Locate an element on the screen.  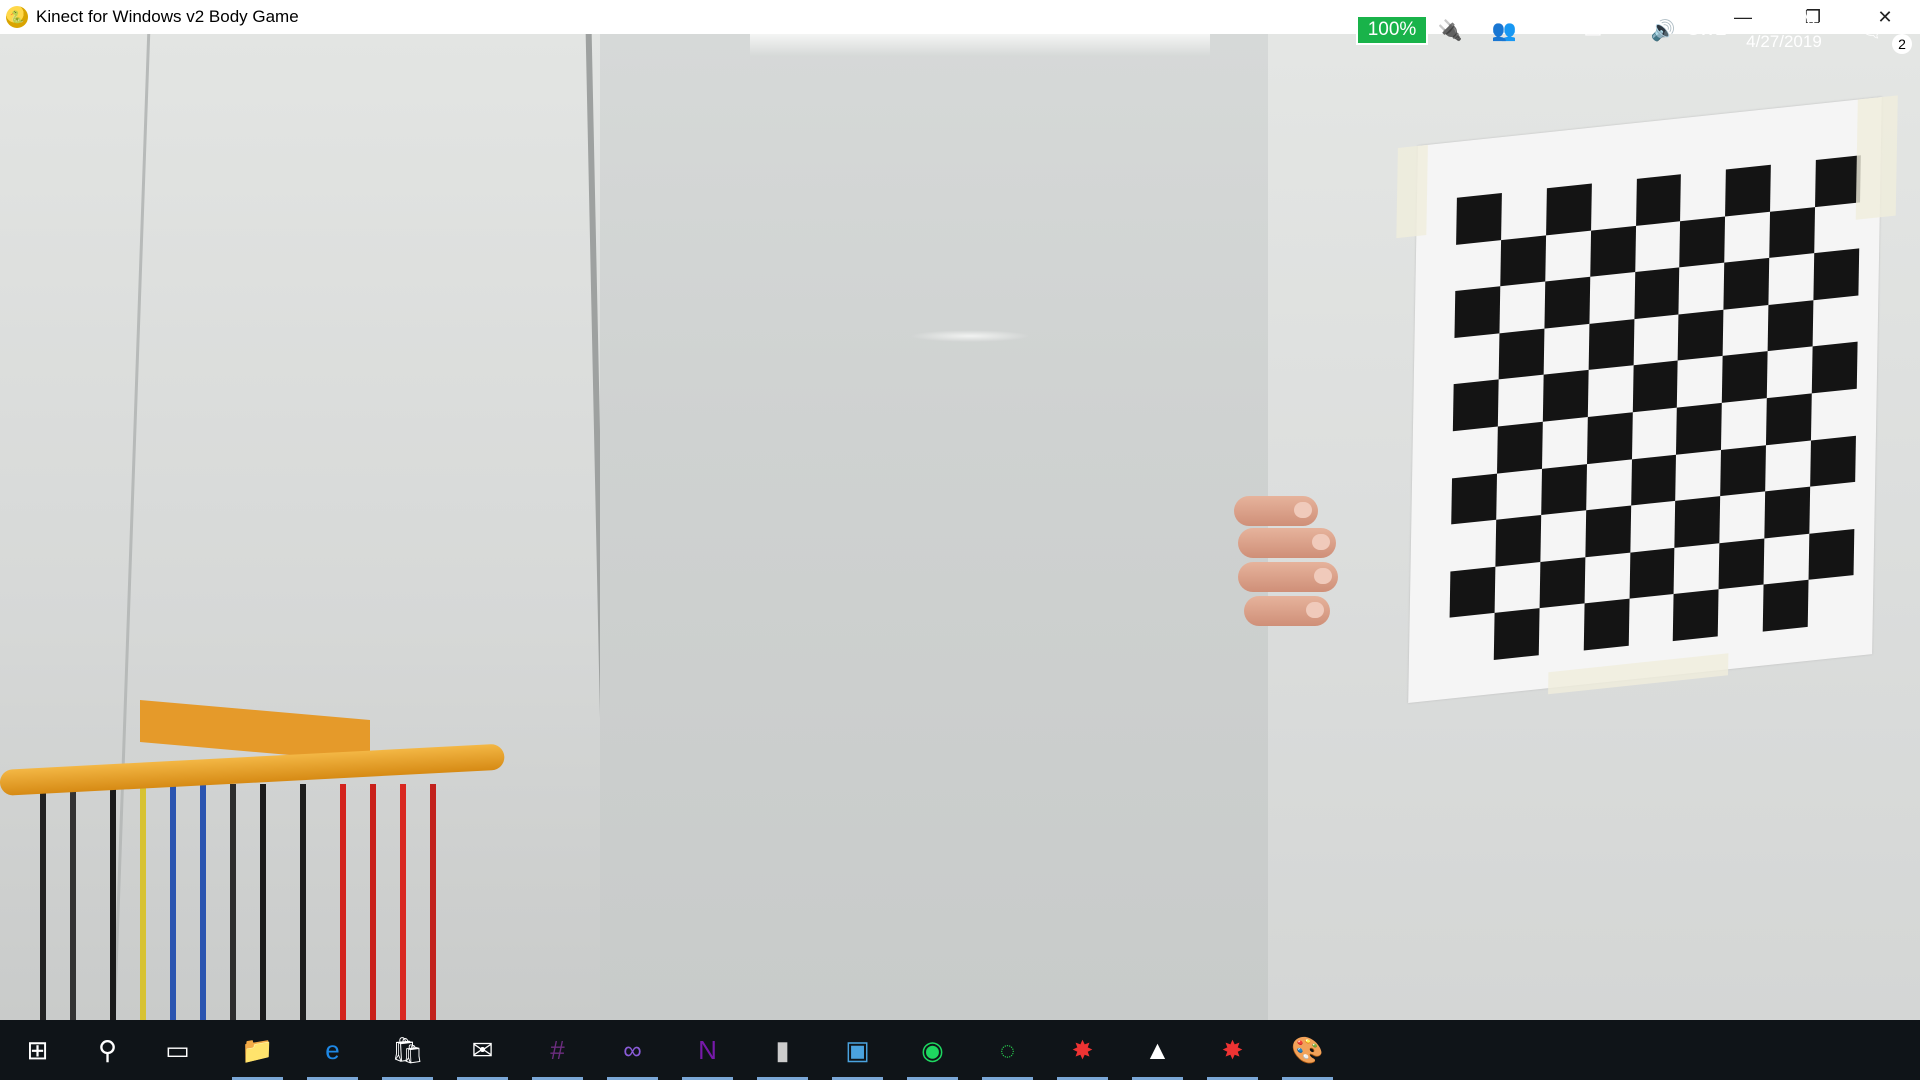
wifi-icon: ◠ is located at coordinates (1629, 30).